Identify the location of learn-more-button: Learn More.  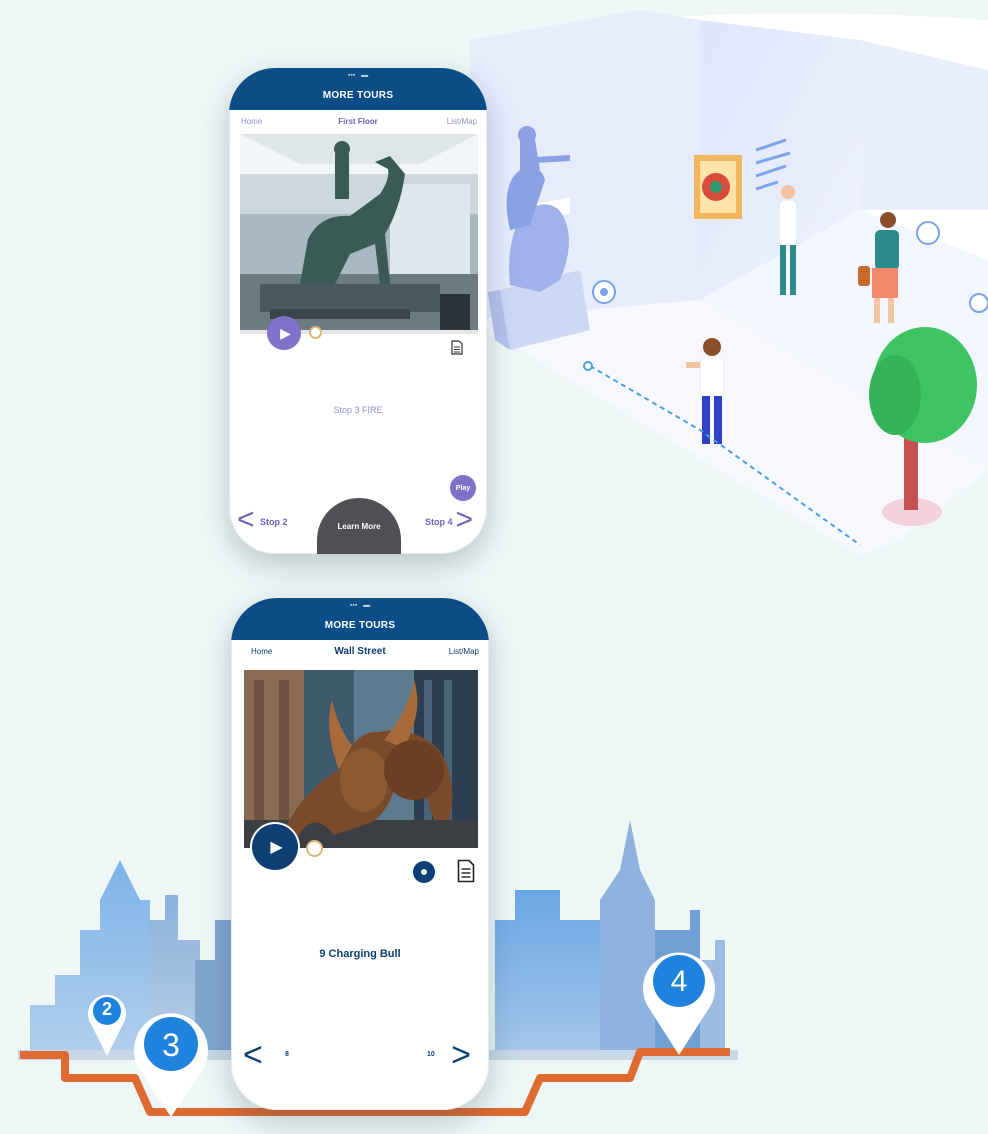
(359, 526).